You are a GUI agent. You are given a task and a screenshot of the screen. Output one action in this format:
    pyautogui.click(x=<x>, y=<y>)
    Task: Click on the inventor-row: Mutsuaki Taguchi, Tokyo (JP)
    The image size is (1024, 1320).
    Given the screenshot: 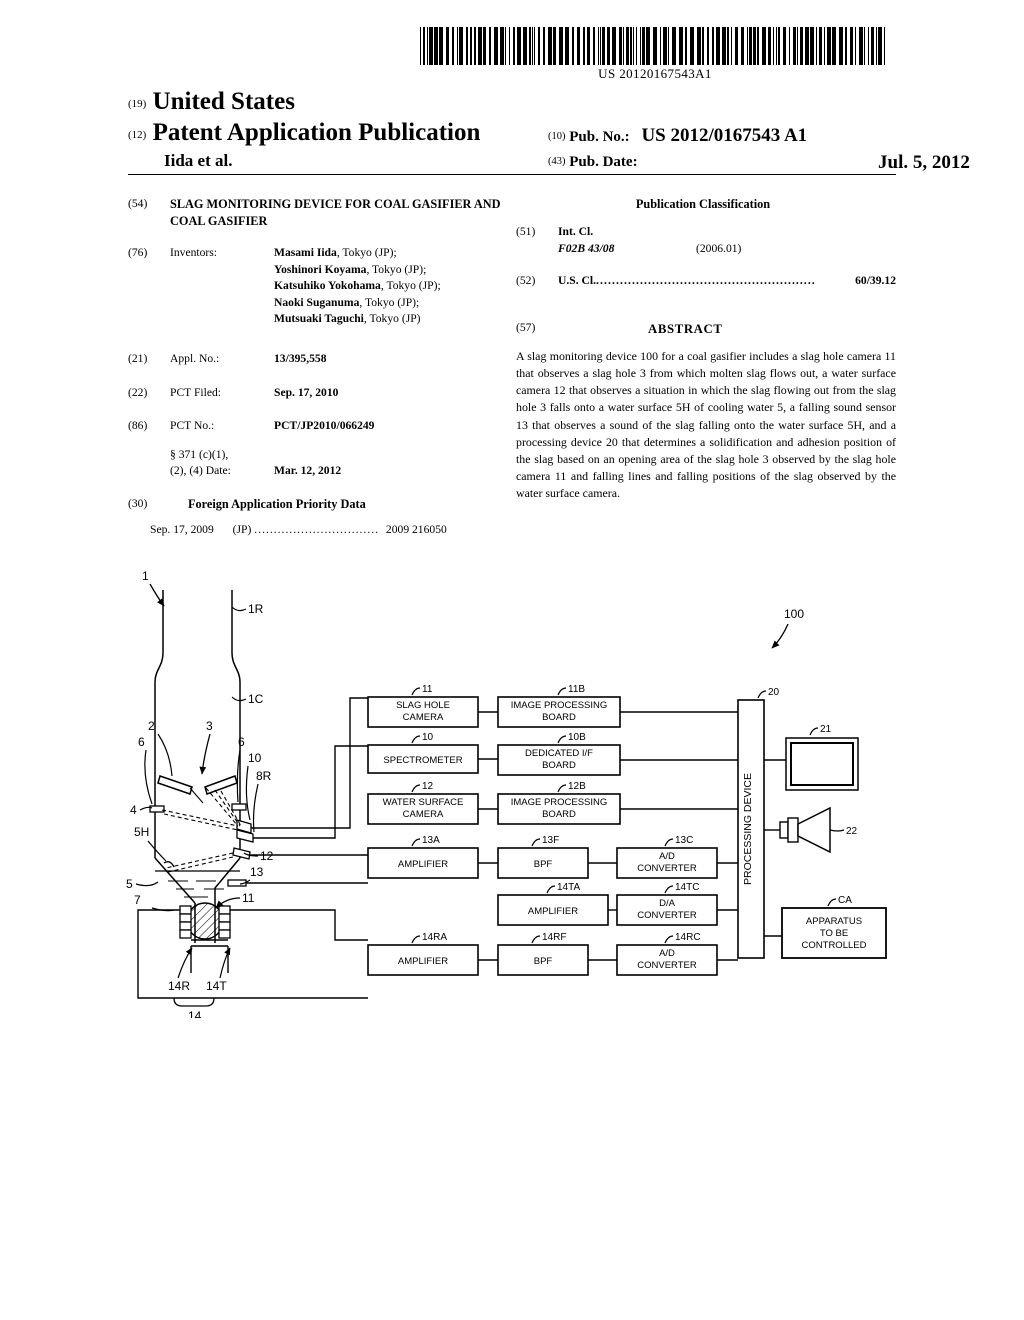 What is the action you would take?
    pyautogui.click(x=391, y=319)
    